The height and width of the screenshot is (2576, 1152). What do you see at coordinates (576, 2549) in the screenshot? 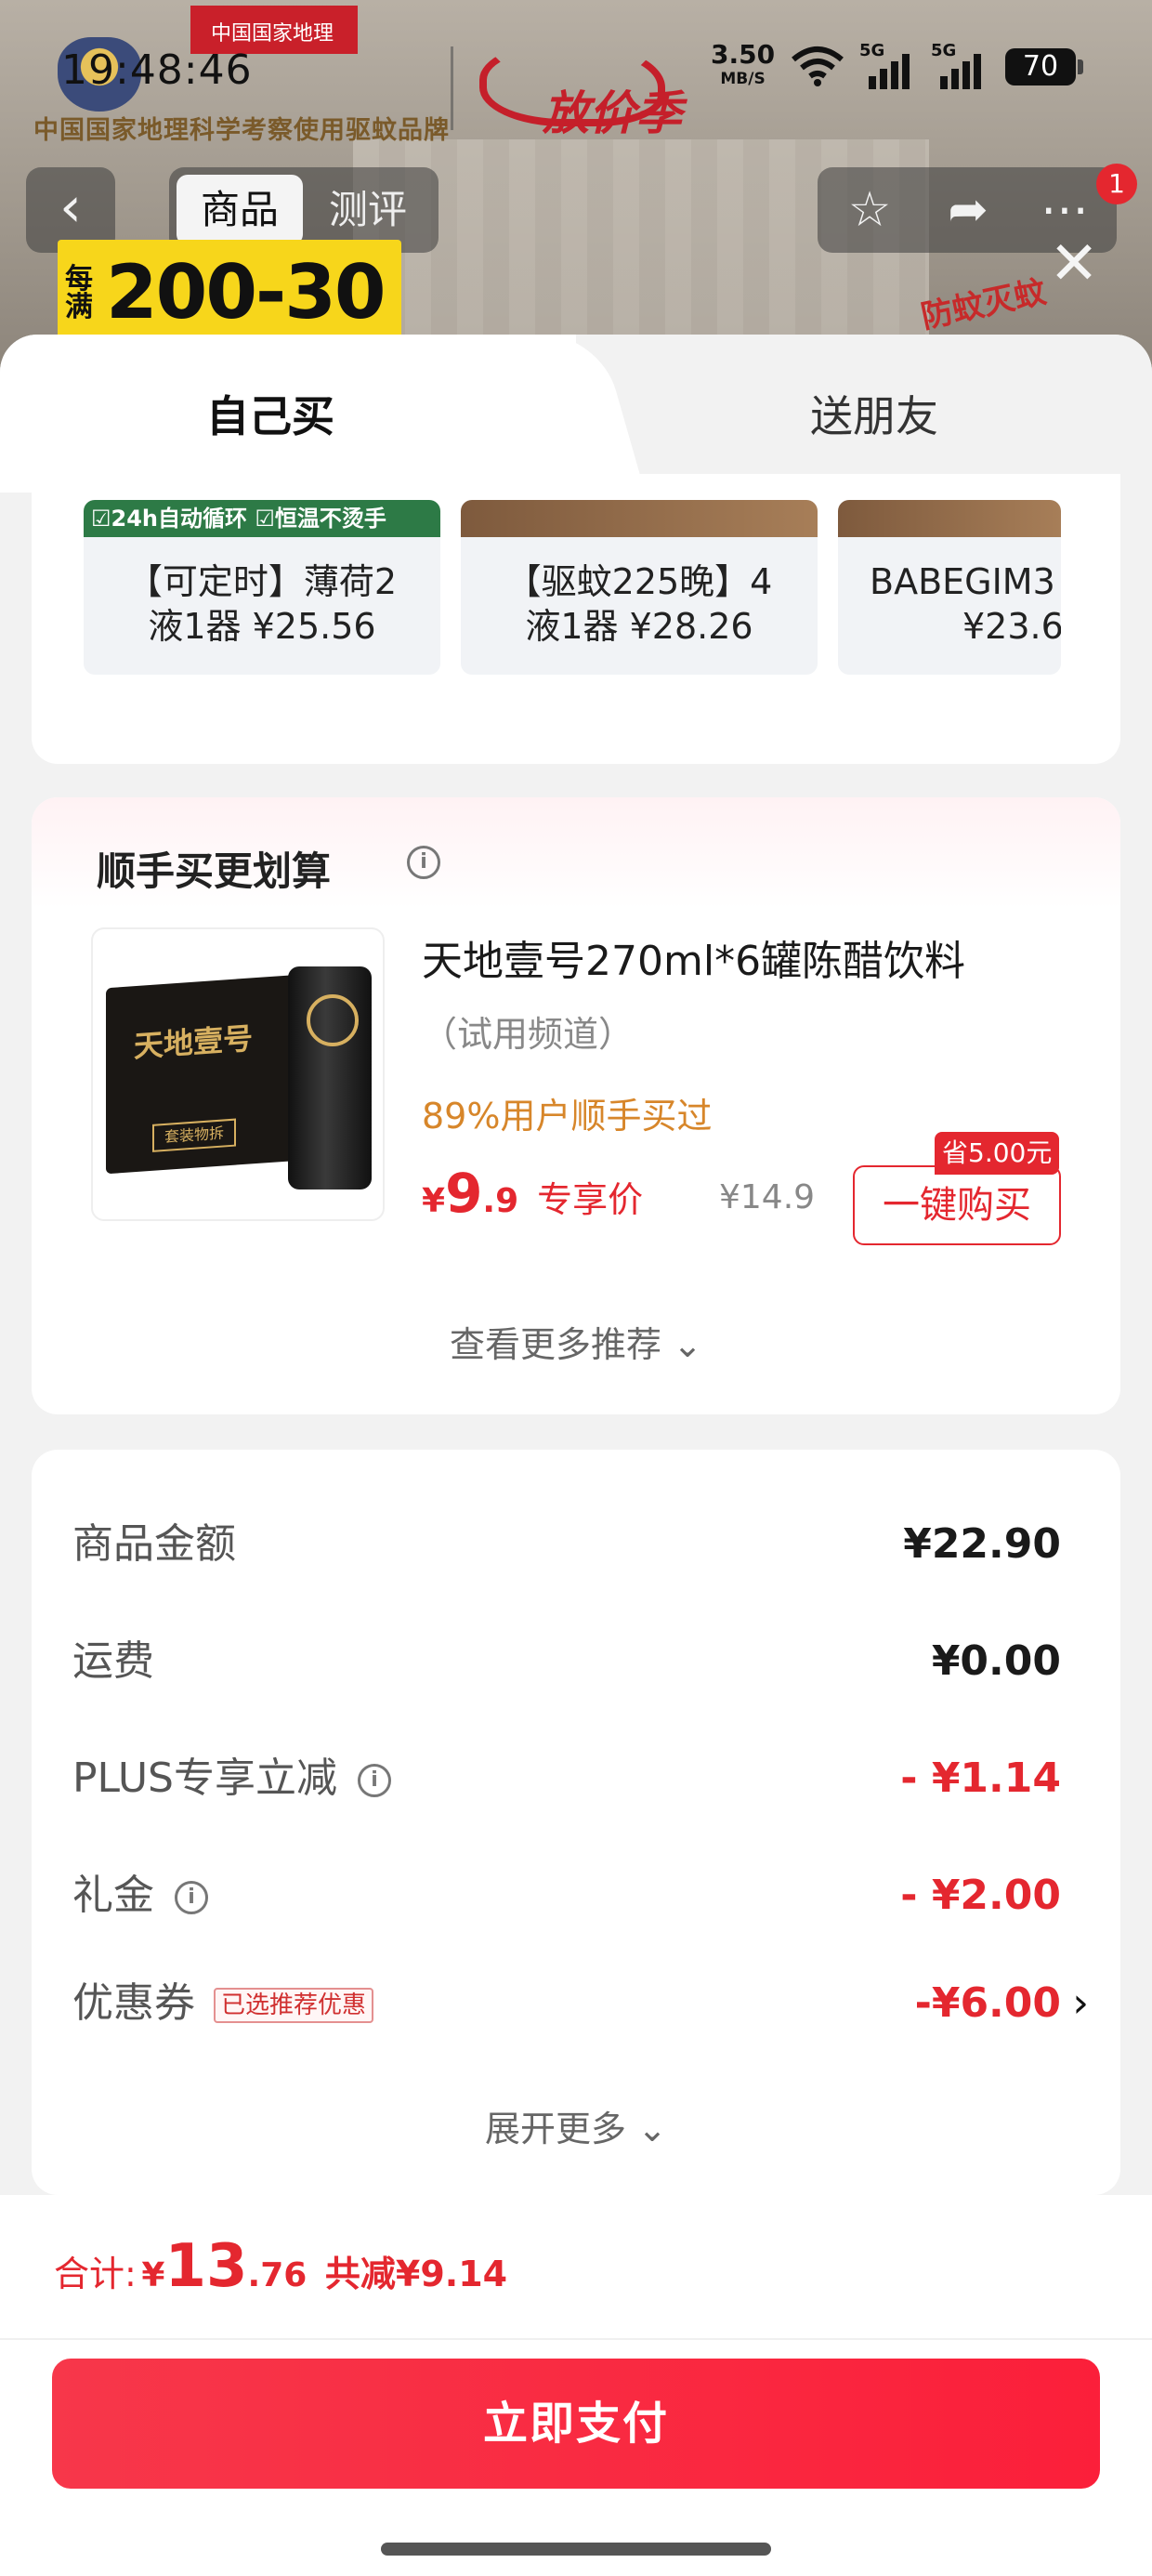
I see `home-indicator` at bounding box center [576, 2549].